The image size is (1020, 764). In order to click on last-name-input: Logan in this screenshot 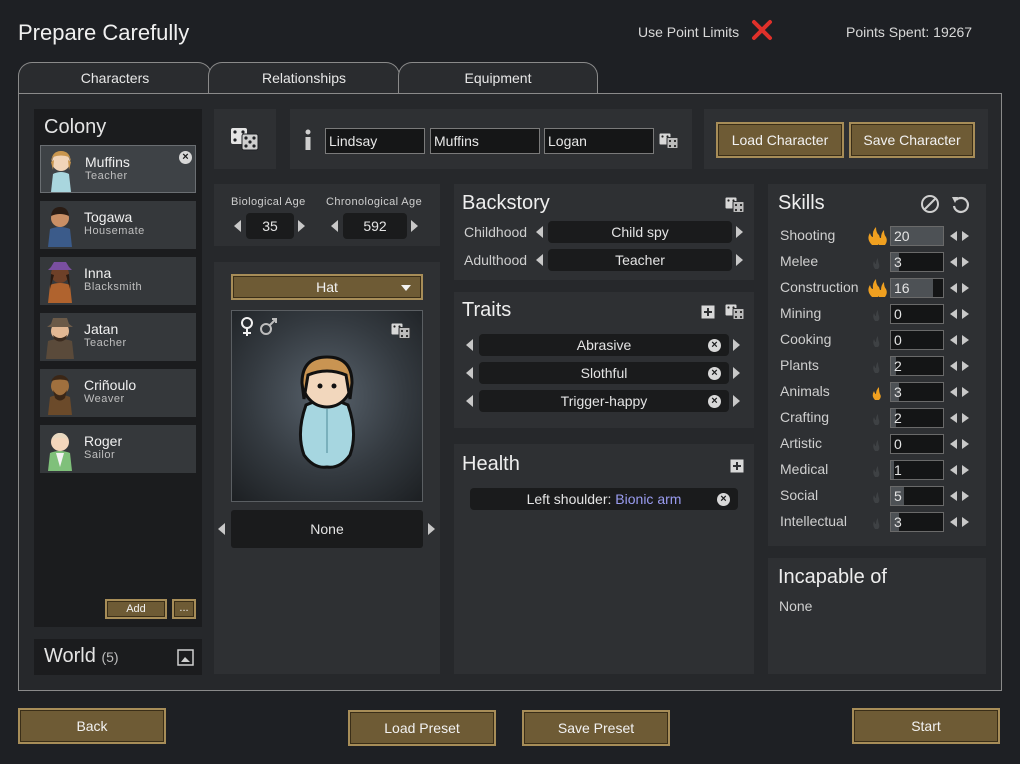, I will do `click(599, 141)`.